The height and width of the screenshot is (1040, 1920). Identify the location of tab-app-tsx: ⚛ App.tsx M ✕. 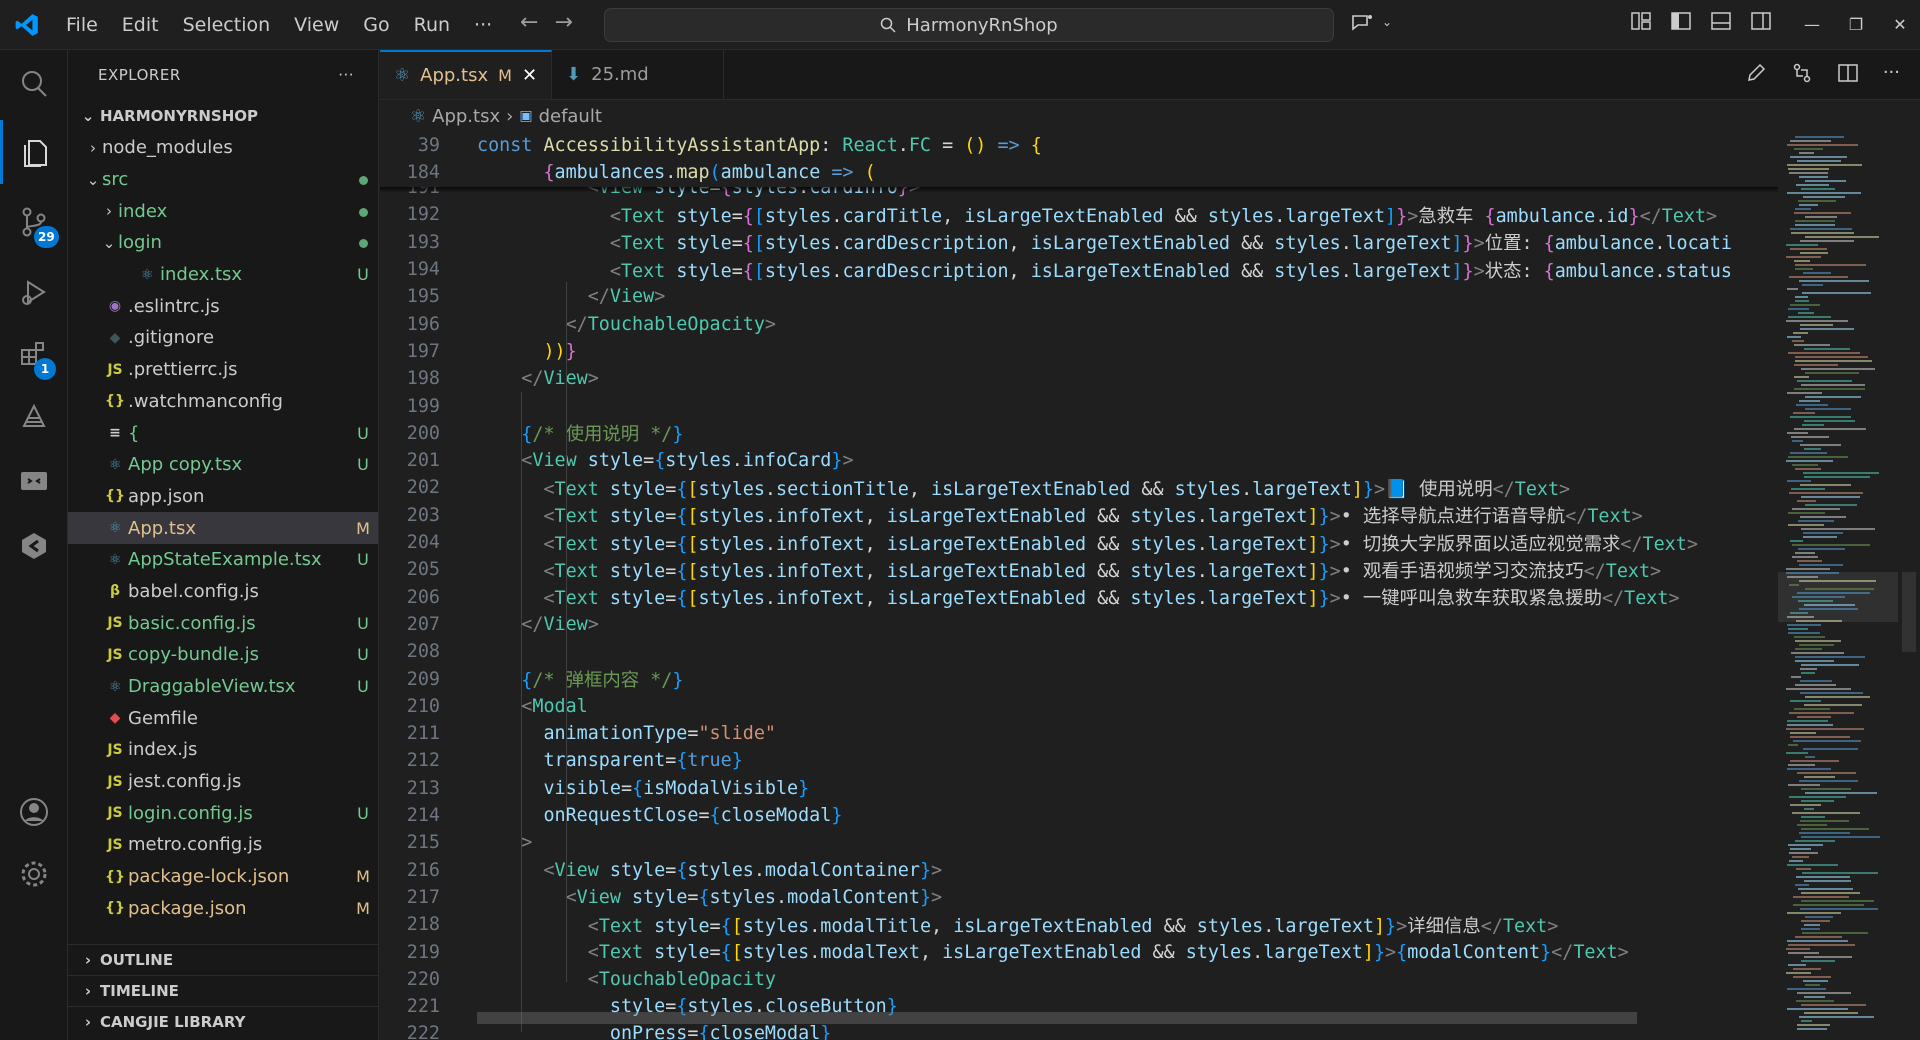
(466, 74).